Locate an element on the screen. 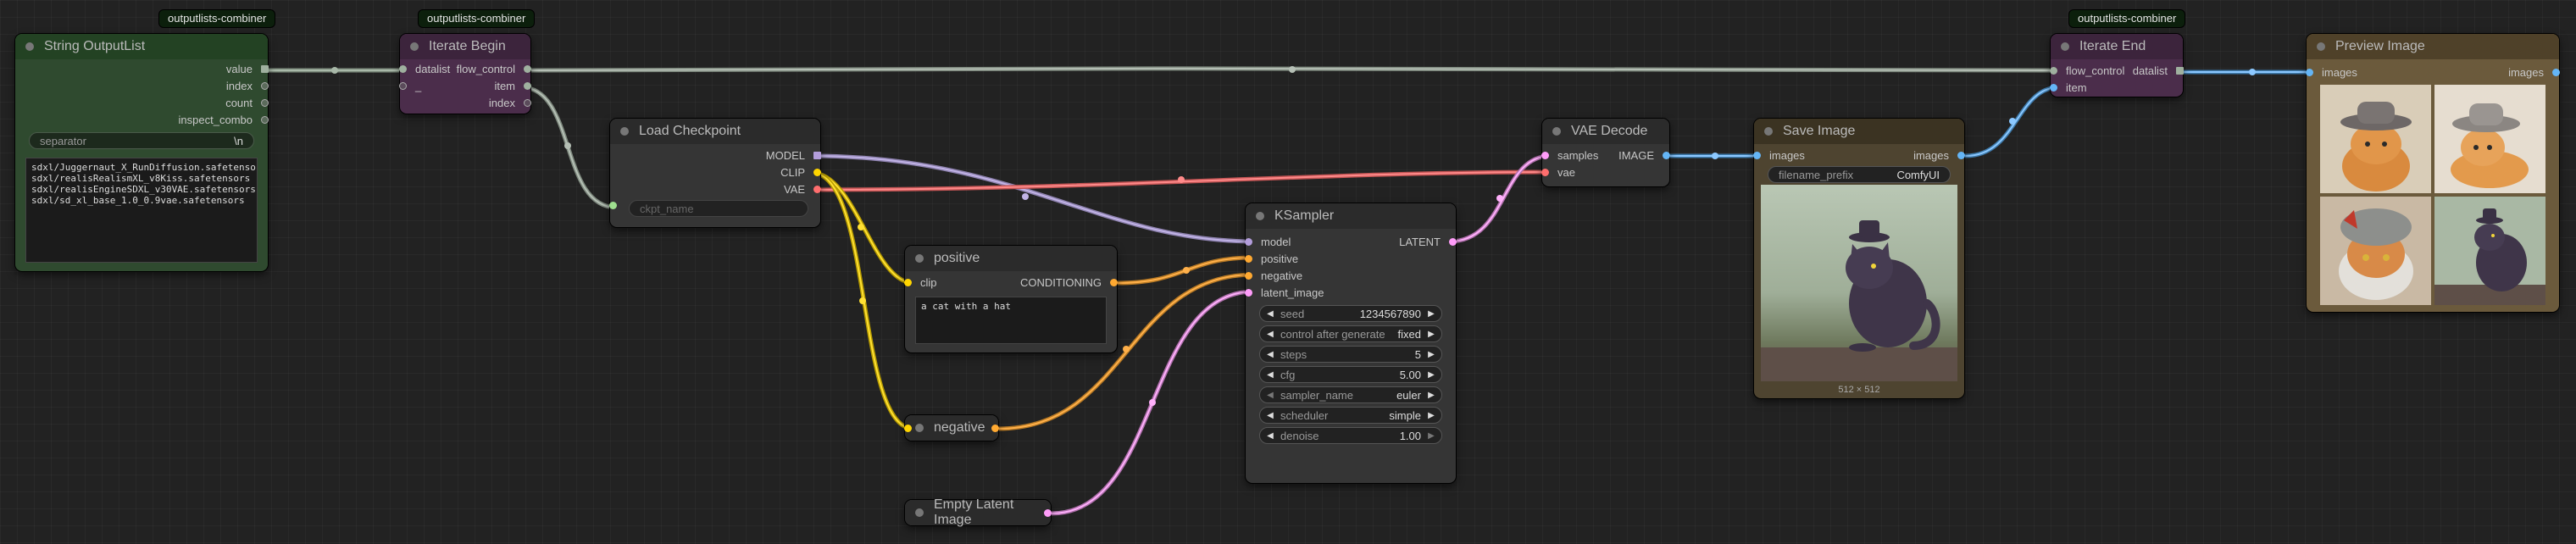 This screenshot has width=2576, height=544. sampler-name-widget: ◀ sampler_name euler ▶ is located at coordinates (1350, 394).